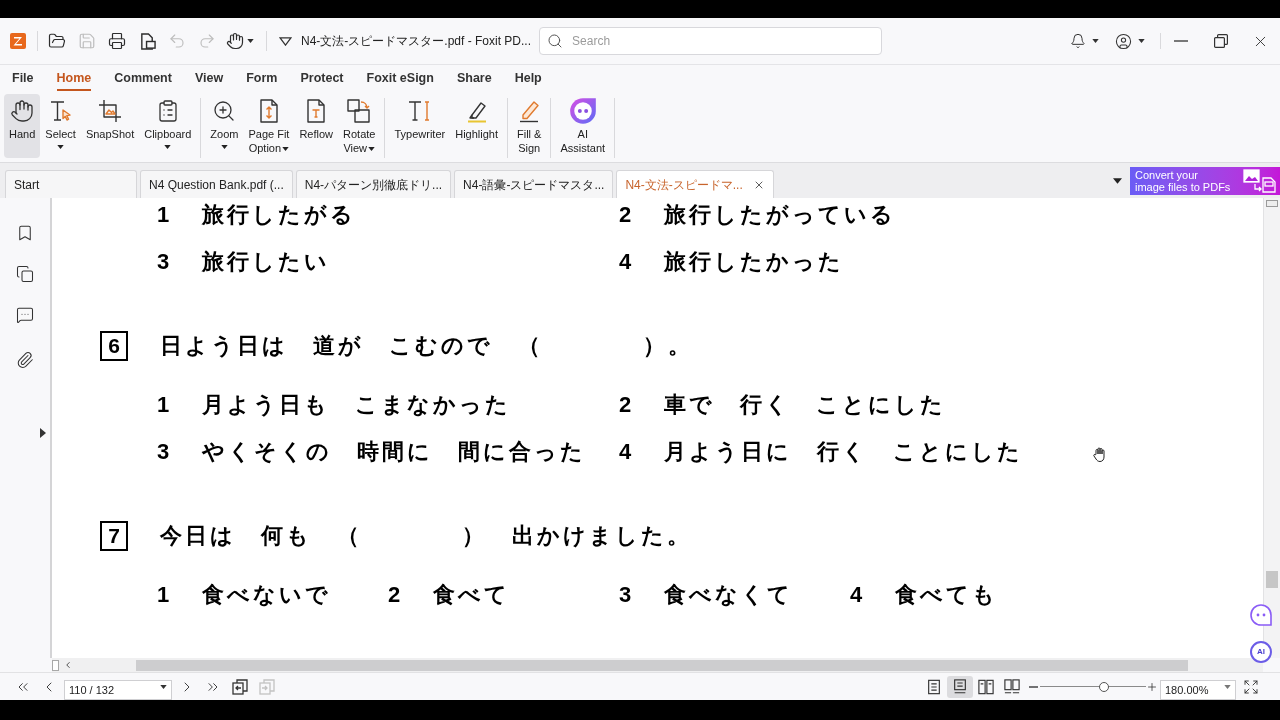  Describe the element at coordinates (1260, 180) in the screenshot. I see `image-to-page-icon` at that location.